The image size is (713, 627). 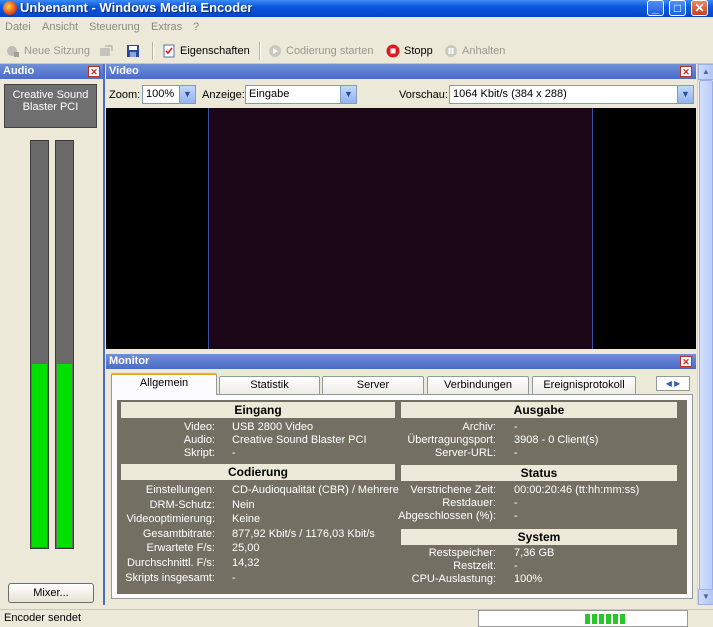 I want to click on tab-statistik: Statistik, so click(x=269, y=385).